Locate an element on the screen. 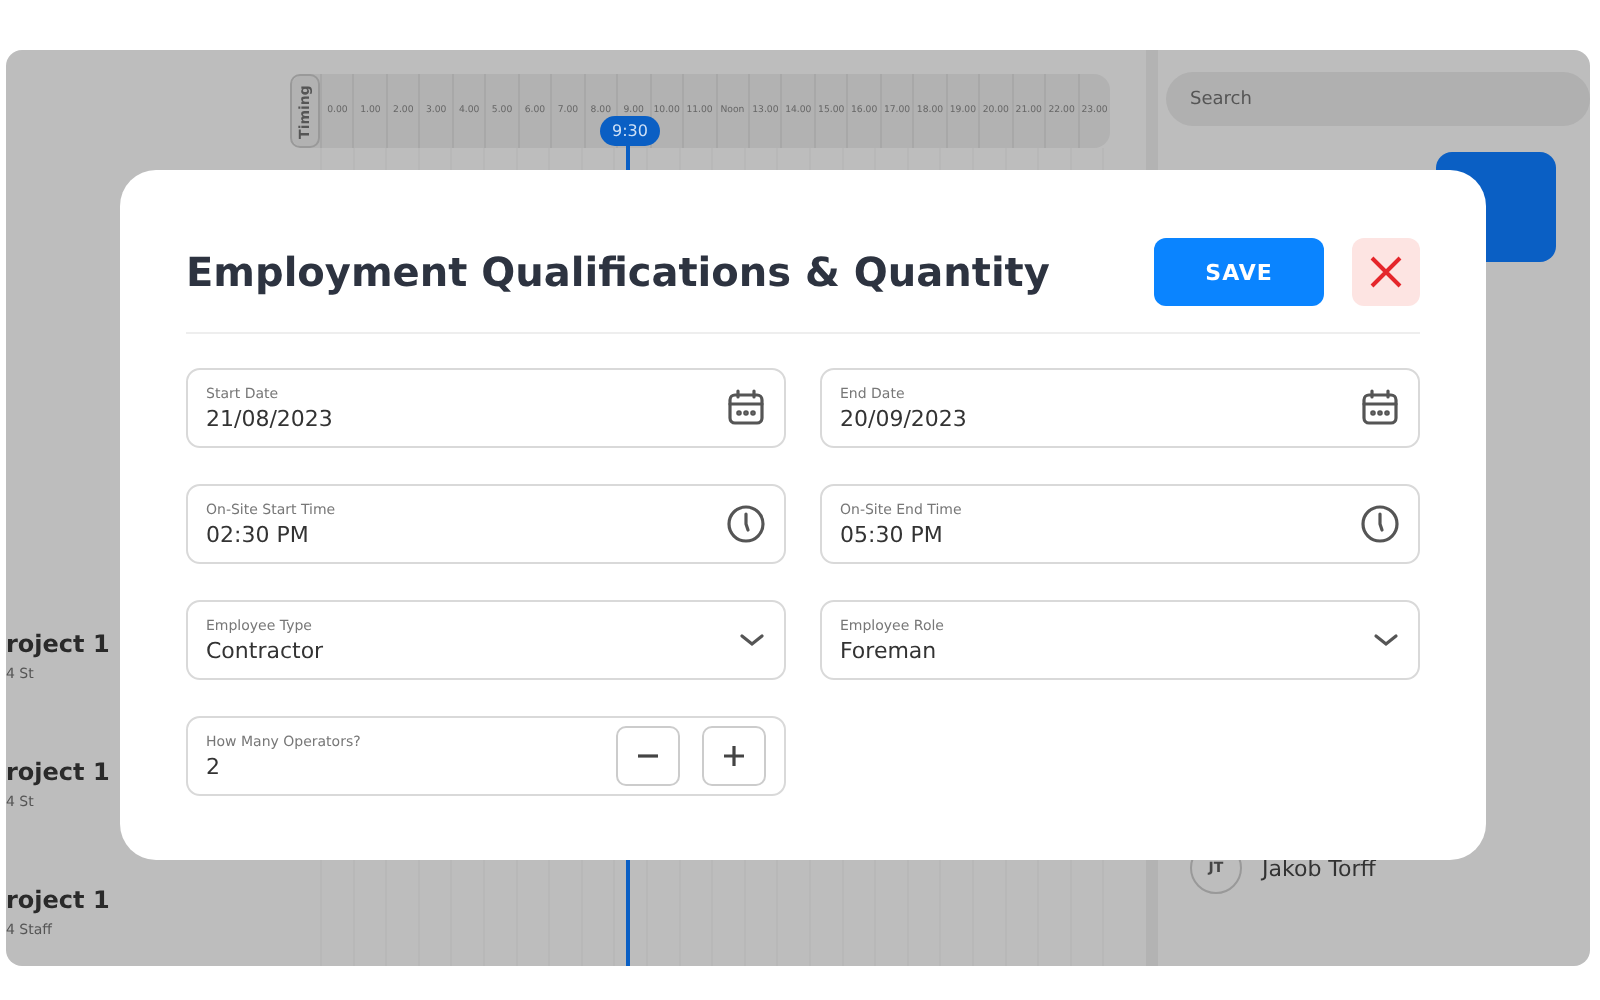 The width and height of the screenshot is (1600, 1000). person-name: Jakob Torff is located at coordinates (1319, 868).